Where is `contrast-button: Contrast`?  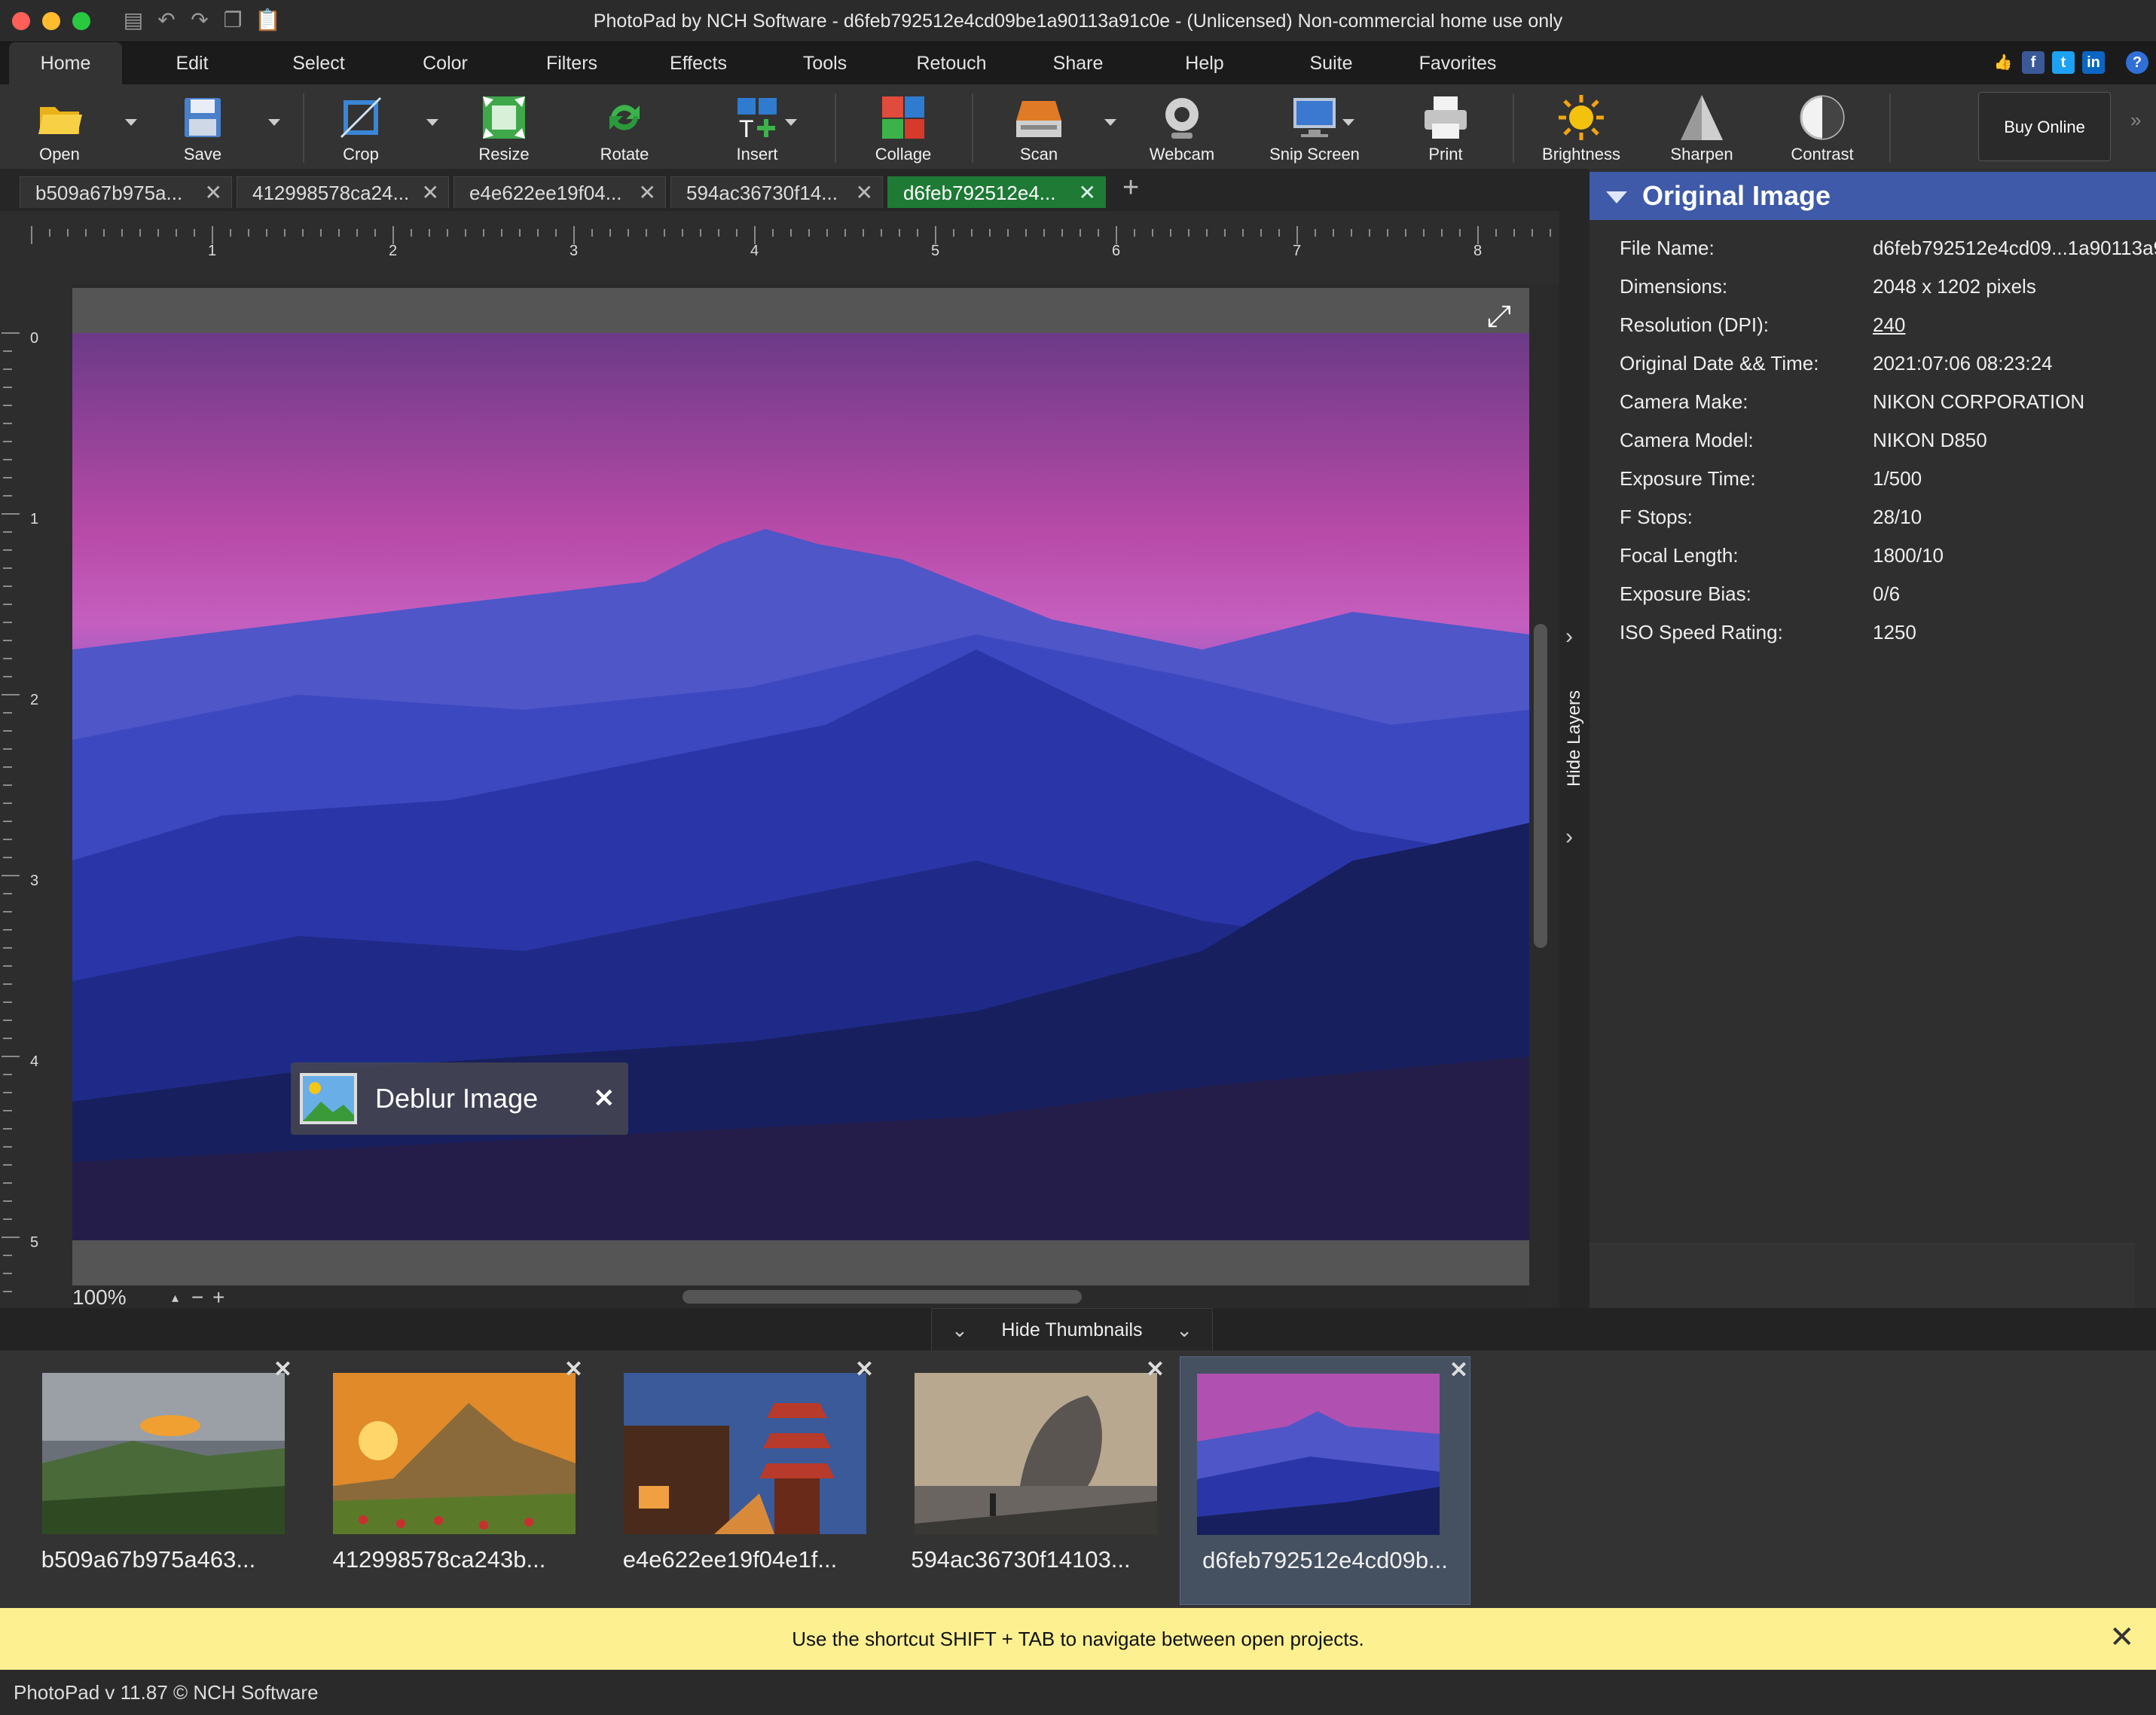
contrast-button: Contrast is located at coordinates (1822, 128).